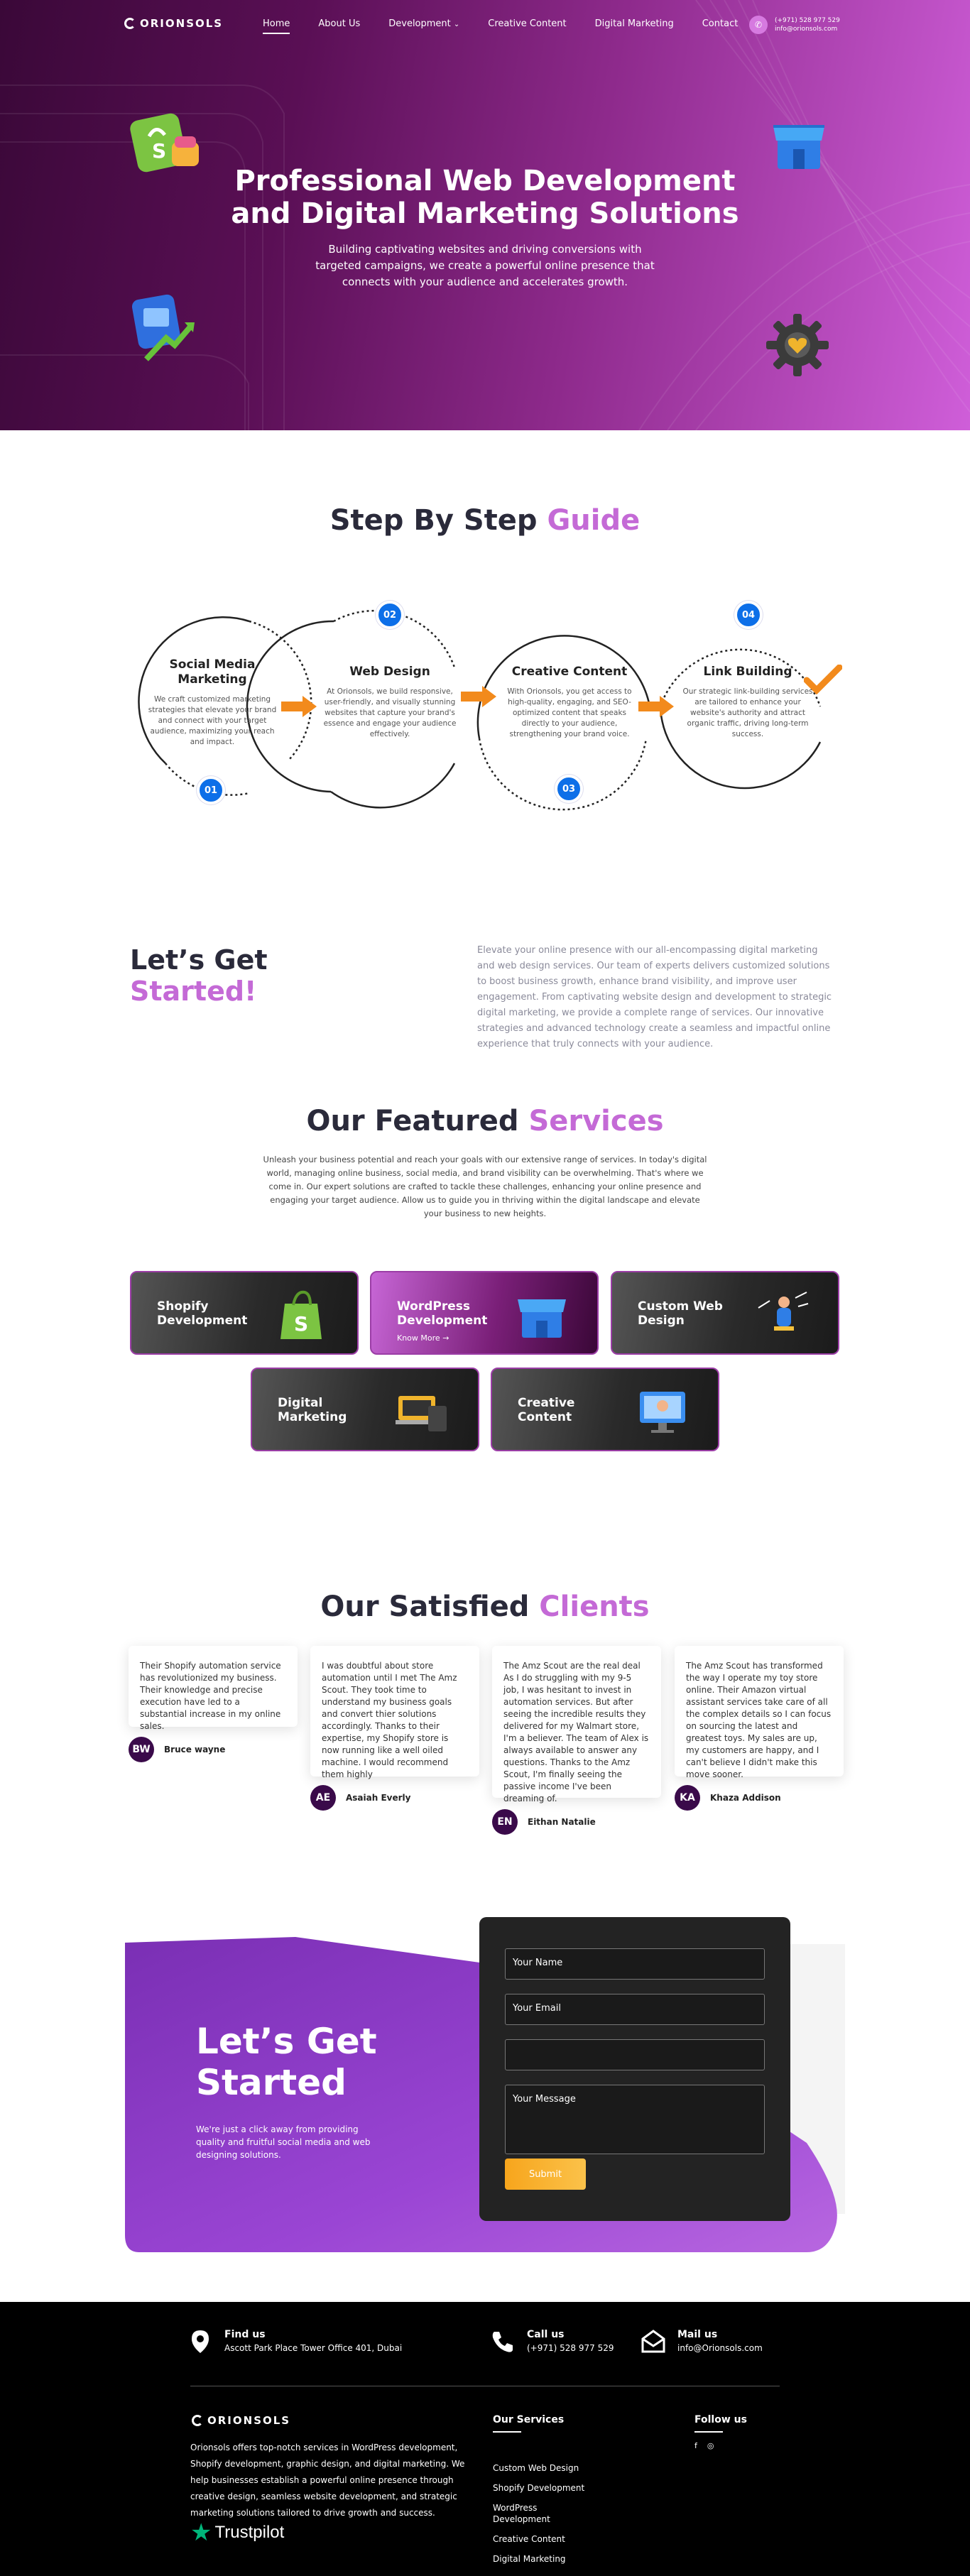 Image resolution: width=970 pixels, height=2576 pixels. What do you see at coordinates (797, 345) in the screenshot?
I see `gear-heart-3d-icon` at bounding box center [797, 345].